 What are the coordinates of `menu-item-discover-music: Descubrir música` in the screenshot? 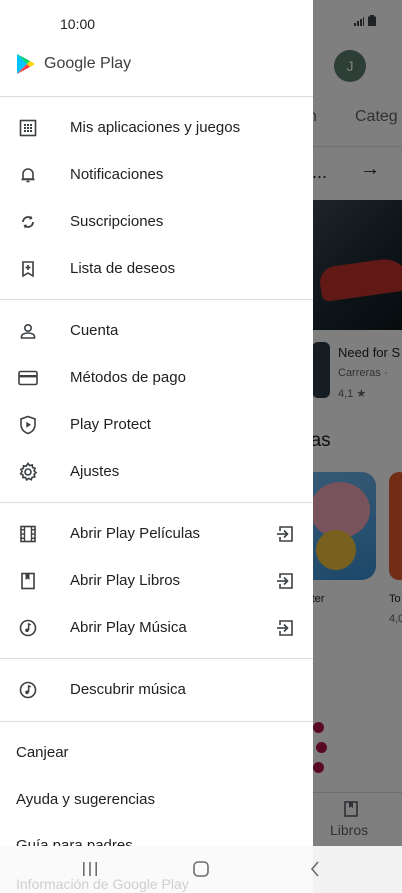 It's located at (156, 689).